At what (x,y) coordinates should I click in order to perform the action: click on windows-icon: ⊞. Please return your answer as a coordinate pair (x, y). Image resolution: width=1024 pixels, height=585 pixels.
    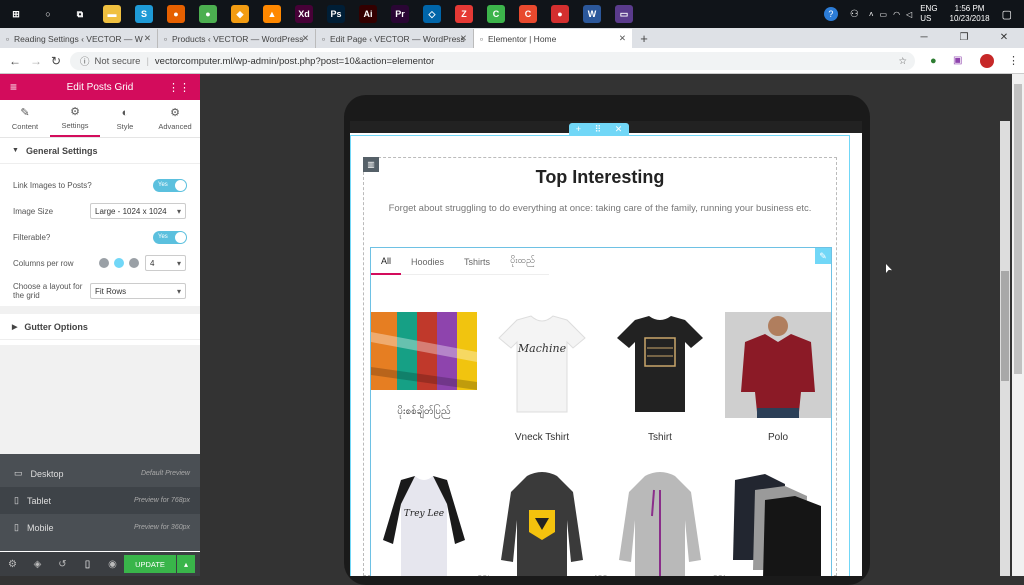
    Looking at the image, I should click on (16, 14).